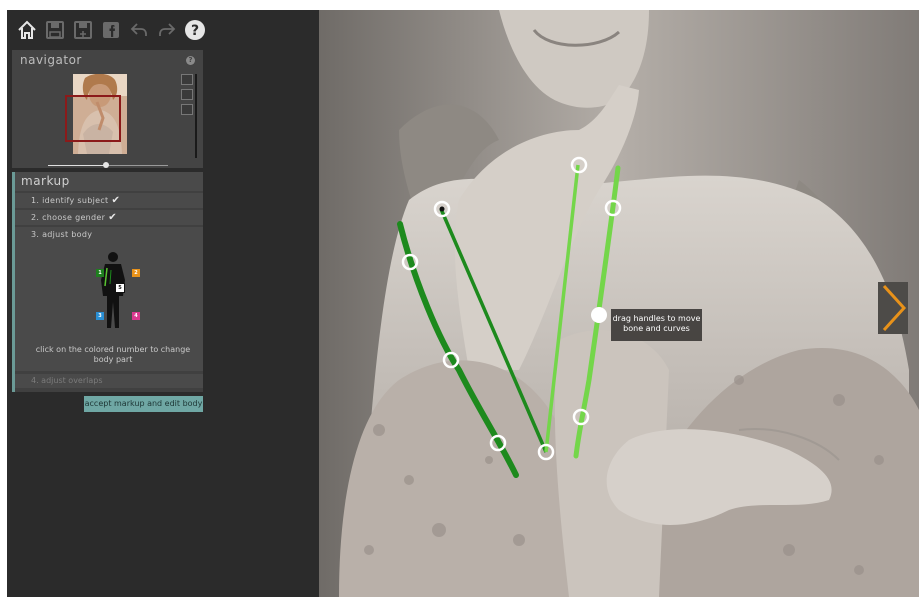  Describe the element at coordinates (54, 30) in the screenshot. I see `save-icon` at that location.